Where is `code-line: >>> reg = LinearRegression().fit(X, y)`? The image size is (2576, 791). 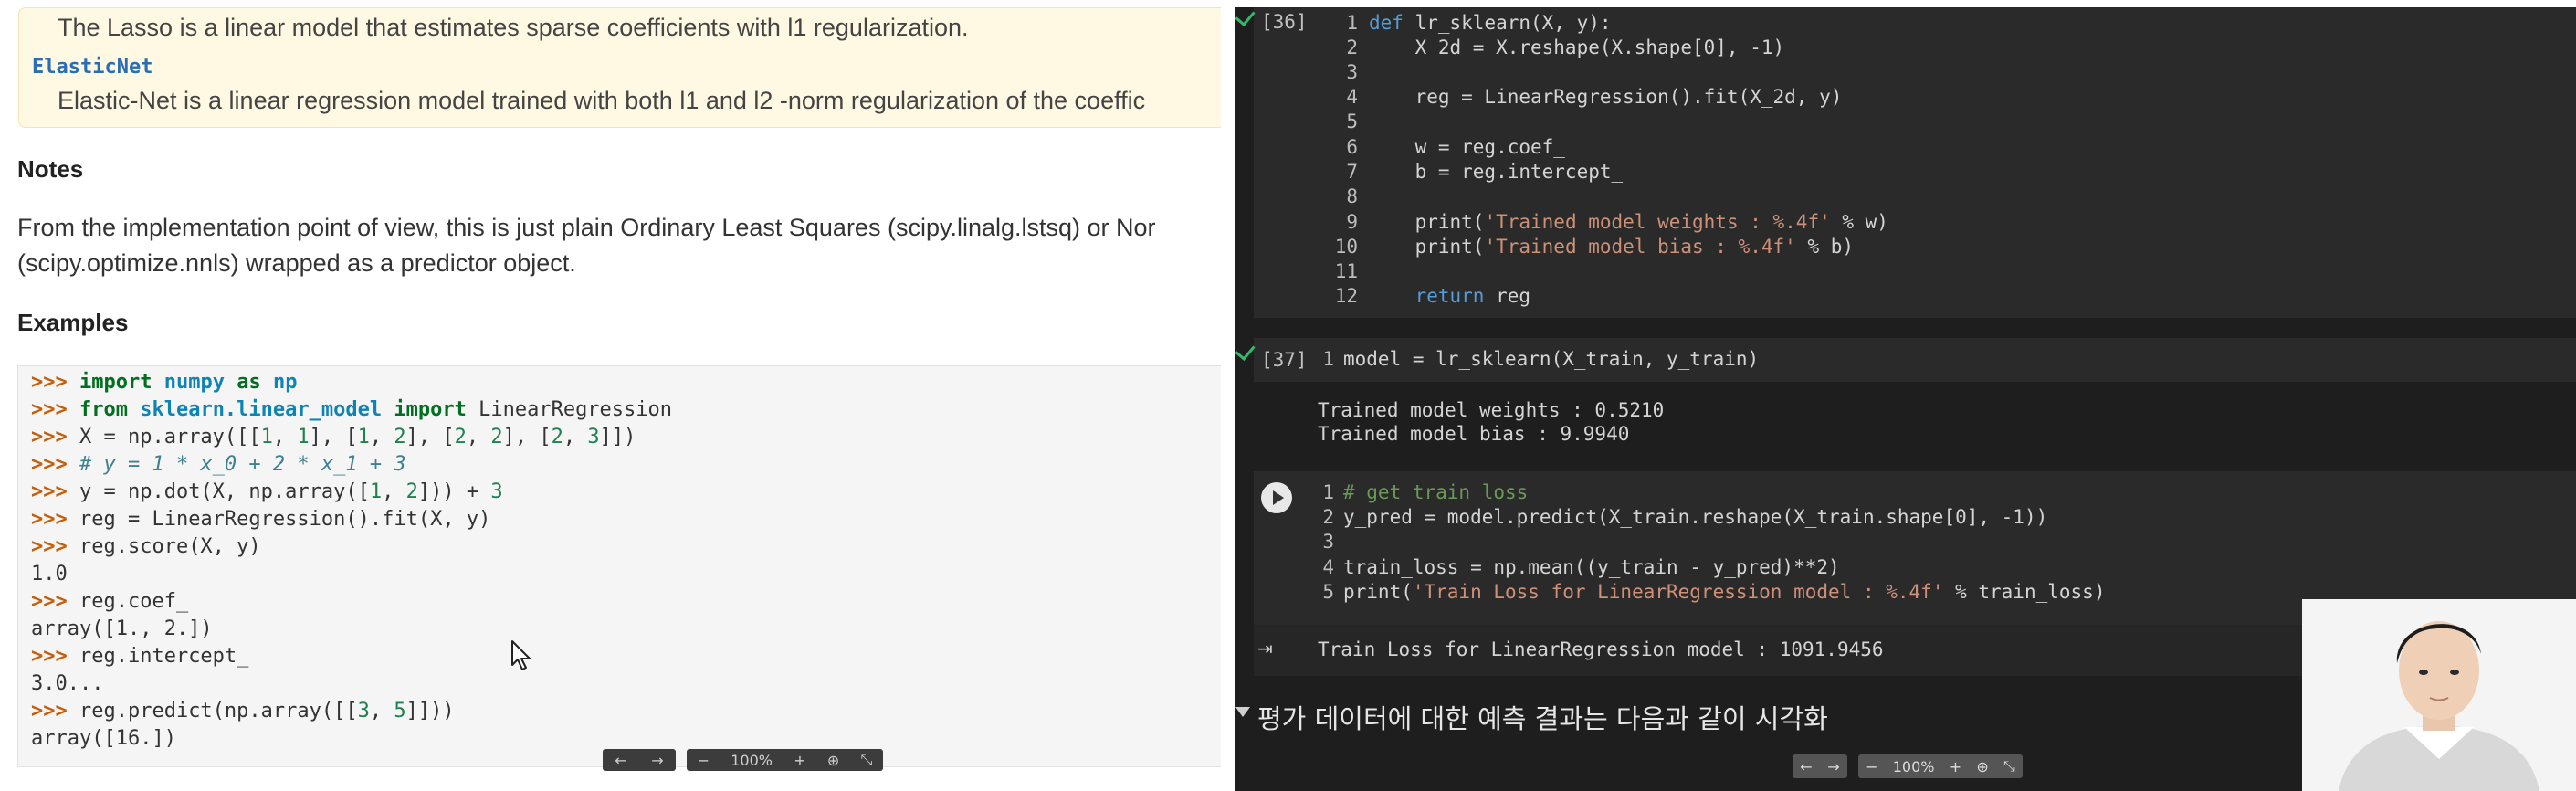 code-line: >>> reg = LinearRegression().fit(X, y) is located at coordinates (261, 519).